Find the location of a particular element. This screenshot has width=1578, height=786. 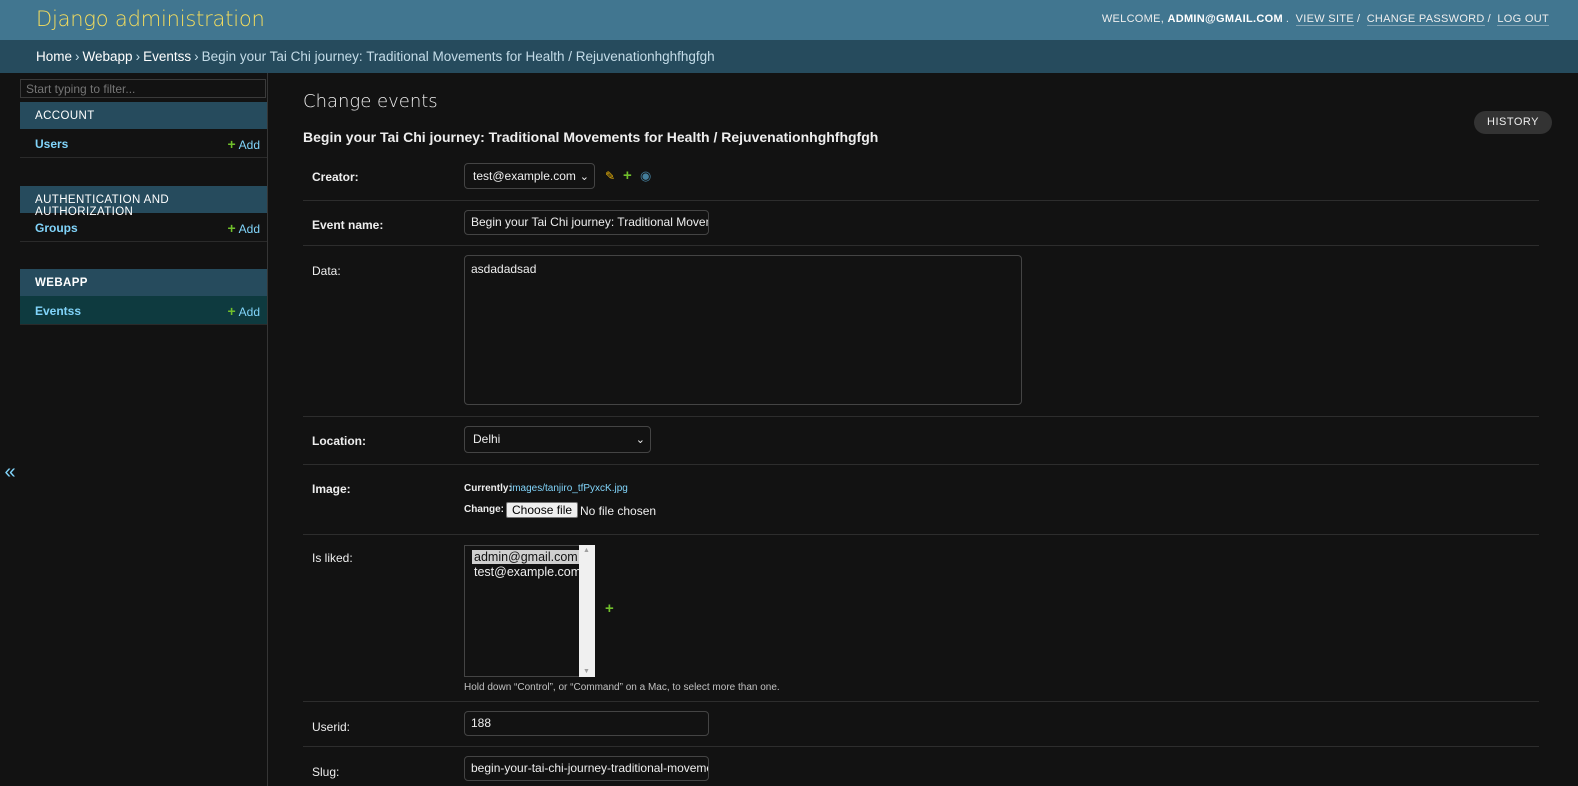

view-site-link: VIEW SITE is located at coordinates (1324, 19).